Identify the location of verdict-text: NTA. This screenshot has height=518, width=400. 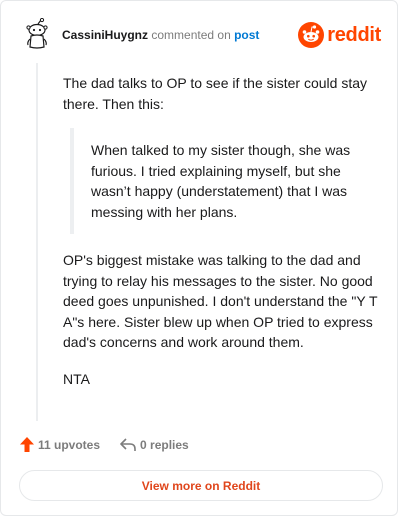
(76, 378).